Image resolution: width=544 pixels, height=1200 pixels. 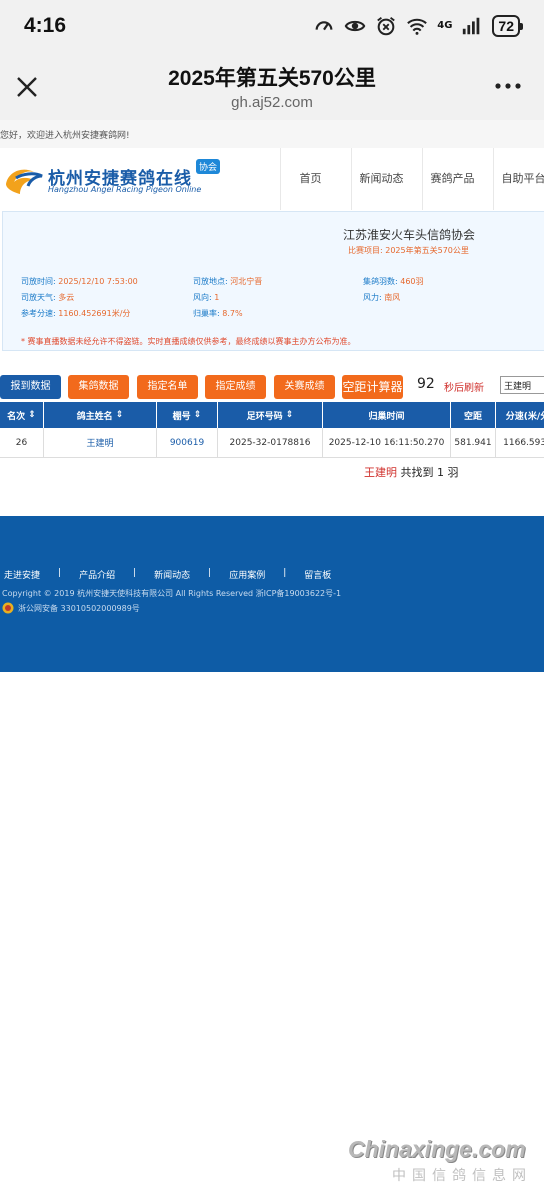 What do you see at coordinates (520, 442) in the screenshot?
I see `cell-speed: 1166.5934` at bounding box center [520, 442].